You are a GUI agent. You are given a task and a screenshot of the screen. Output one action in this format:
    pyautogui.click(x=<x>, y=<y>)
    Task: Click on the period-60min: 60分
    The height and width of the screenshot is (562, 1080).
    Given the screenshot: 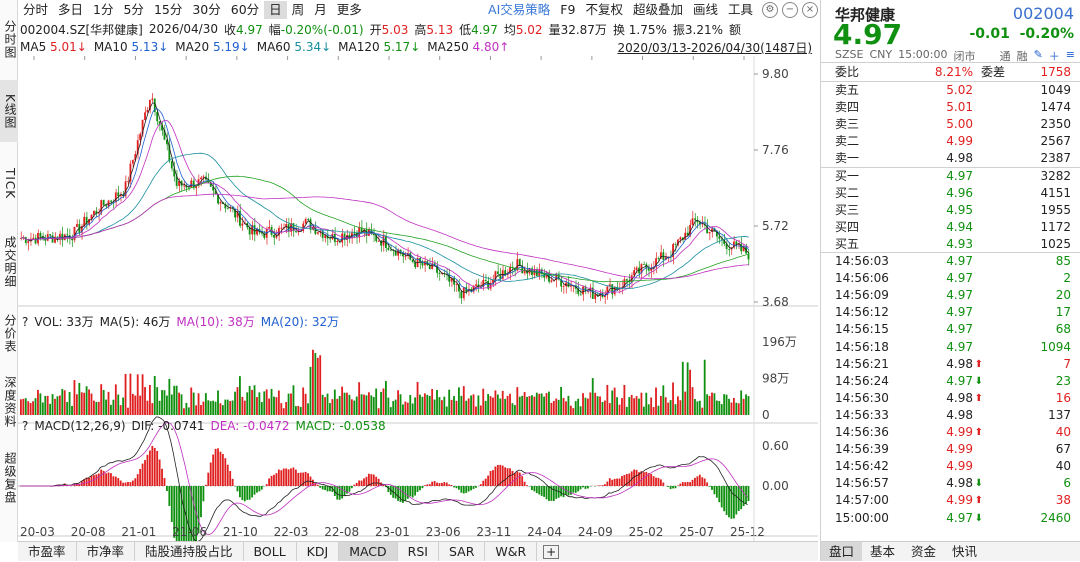 What is the action you would take?
    pyautogui.click(x=245, y=10)
    